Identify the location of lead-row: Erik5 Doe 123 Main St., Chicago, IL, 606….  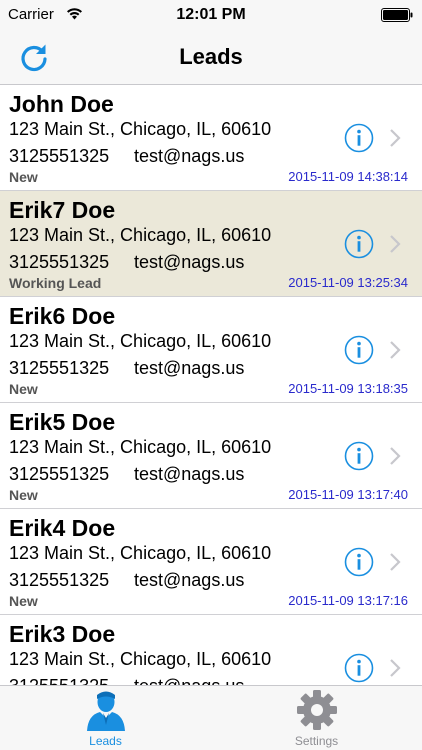
(211, 456).